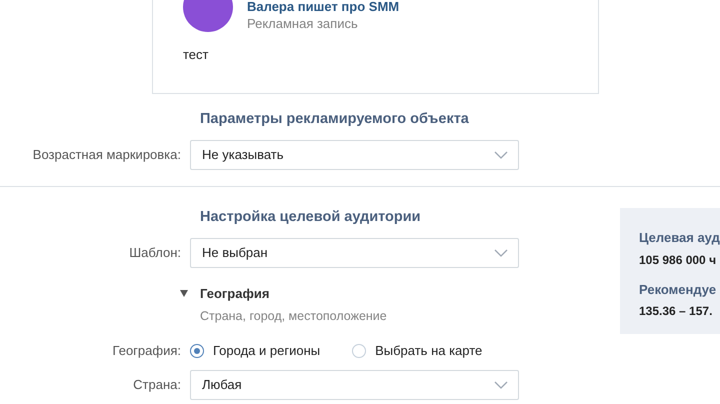  I want to click on section-heading: Настройка целевой аудитории, so click(311, 217).